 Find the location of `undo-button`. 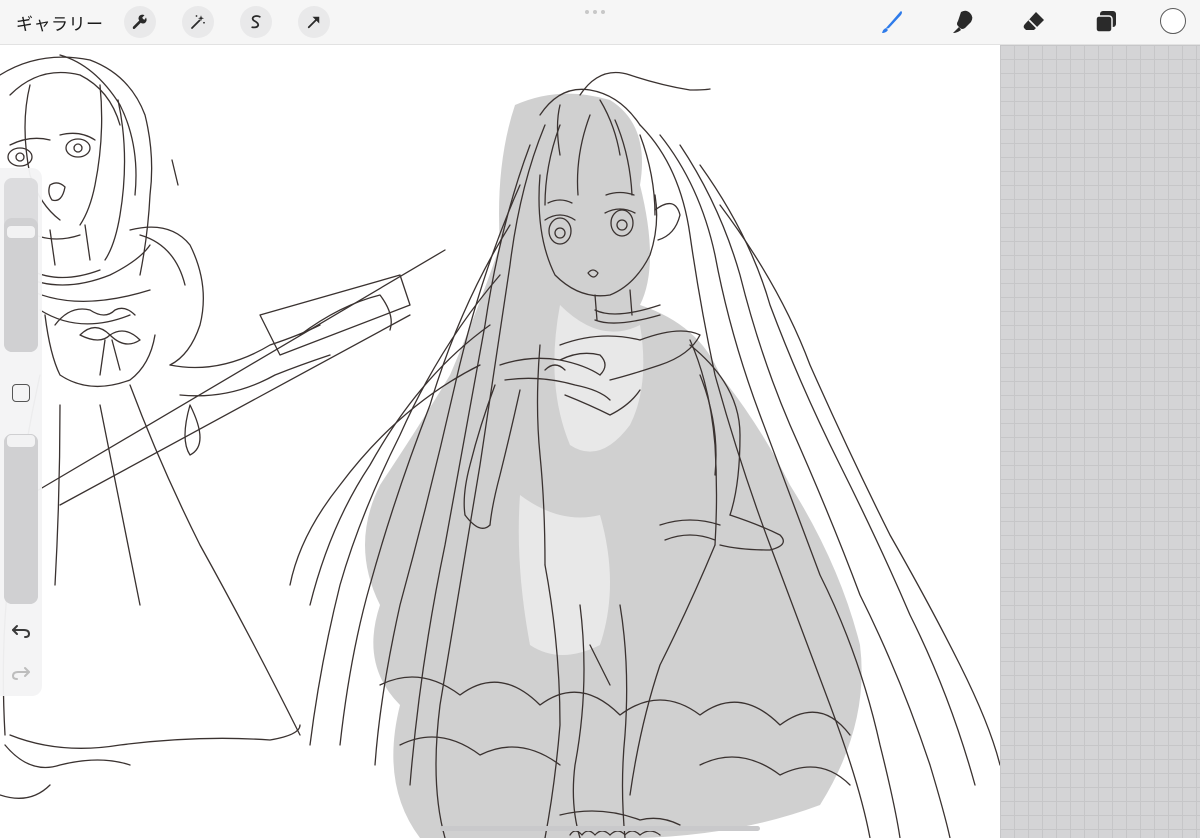

undo-button is located at coordinates (21, 630).